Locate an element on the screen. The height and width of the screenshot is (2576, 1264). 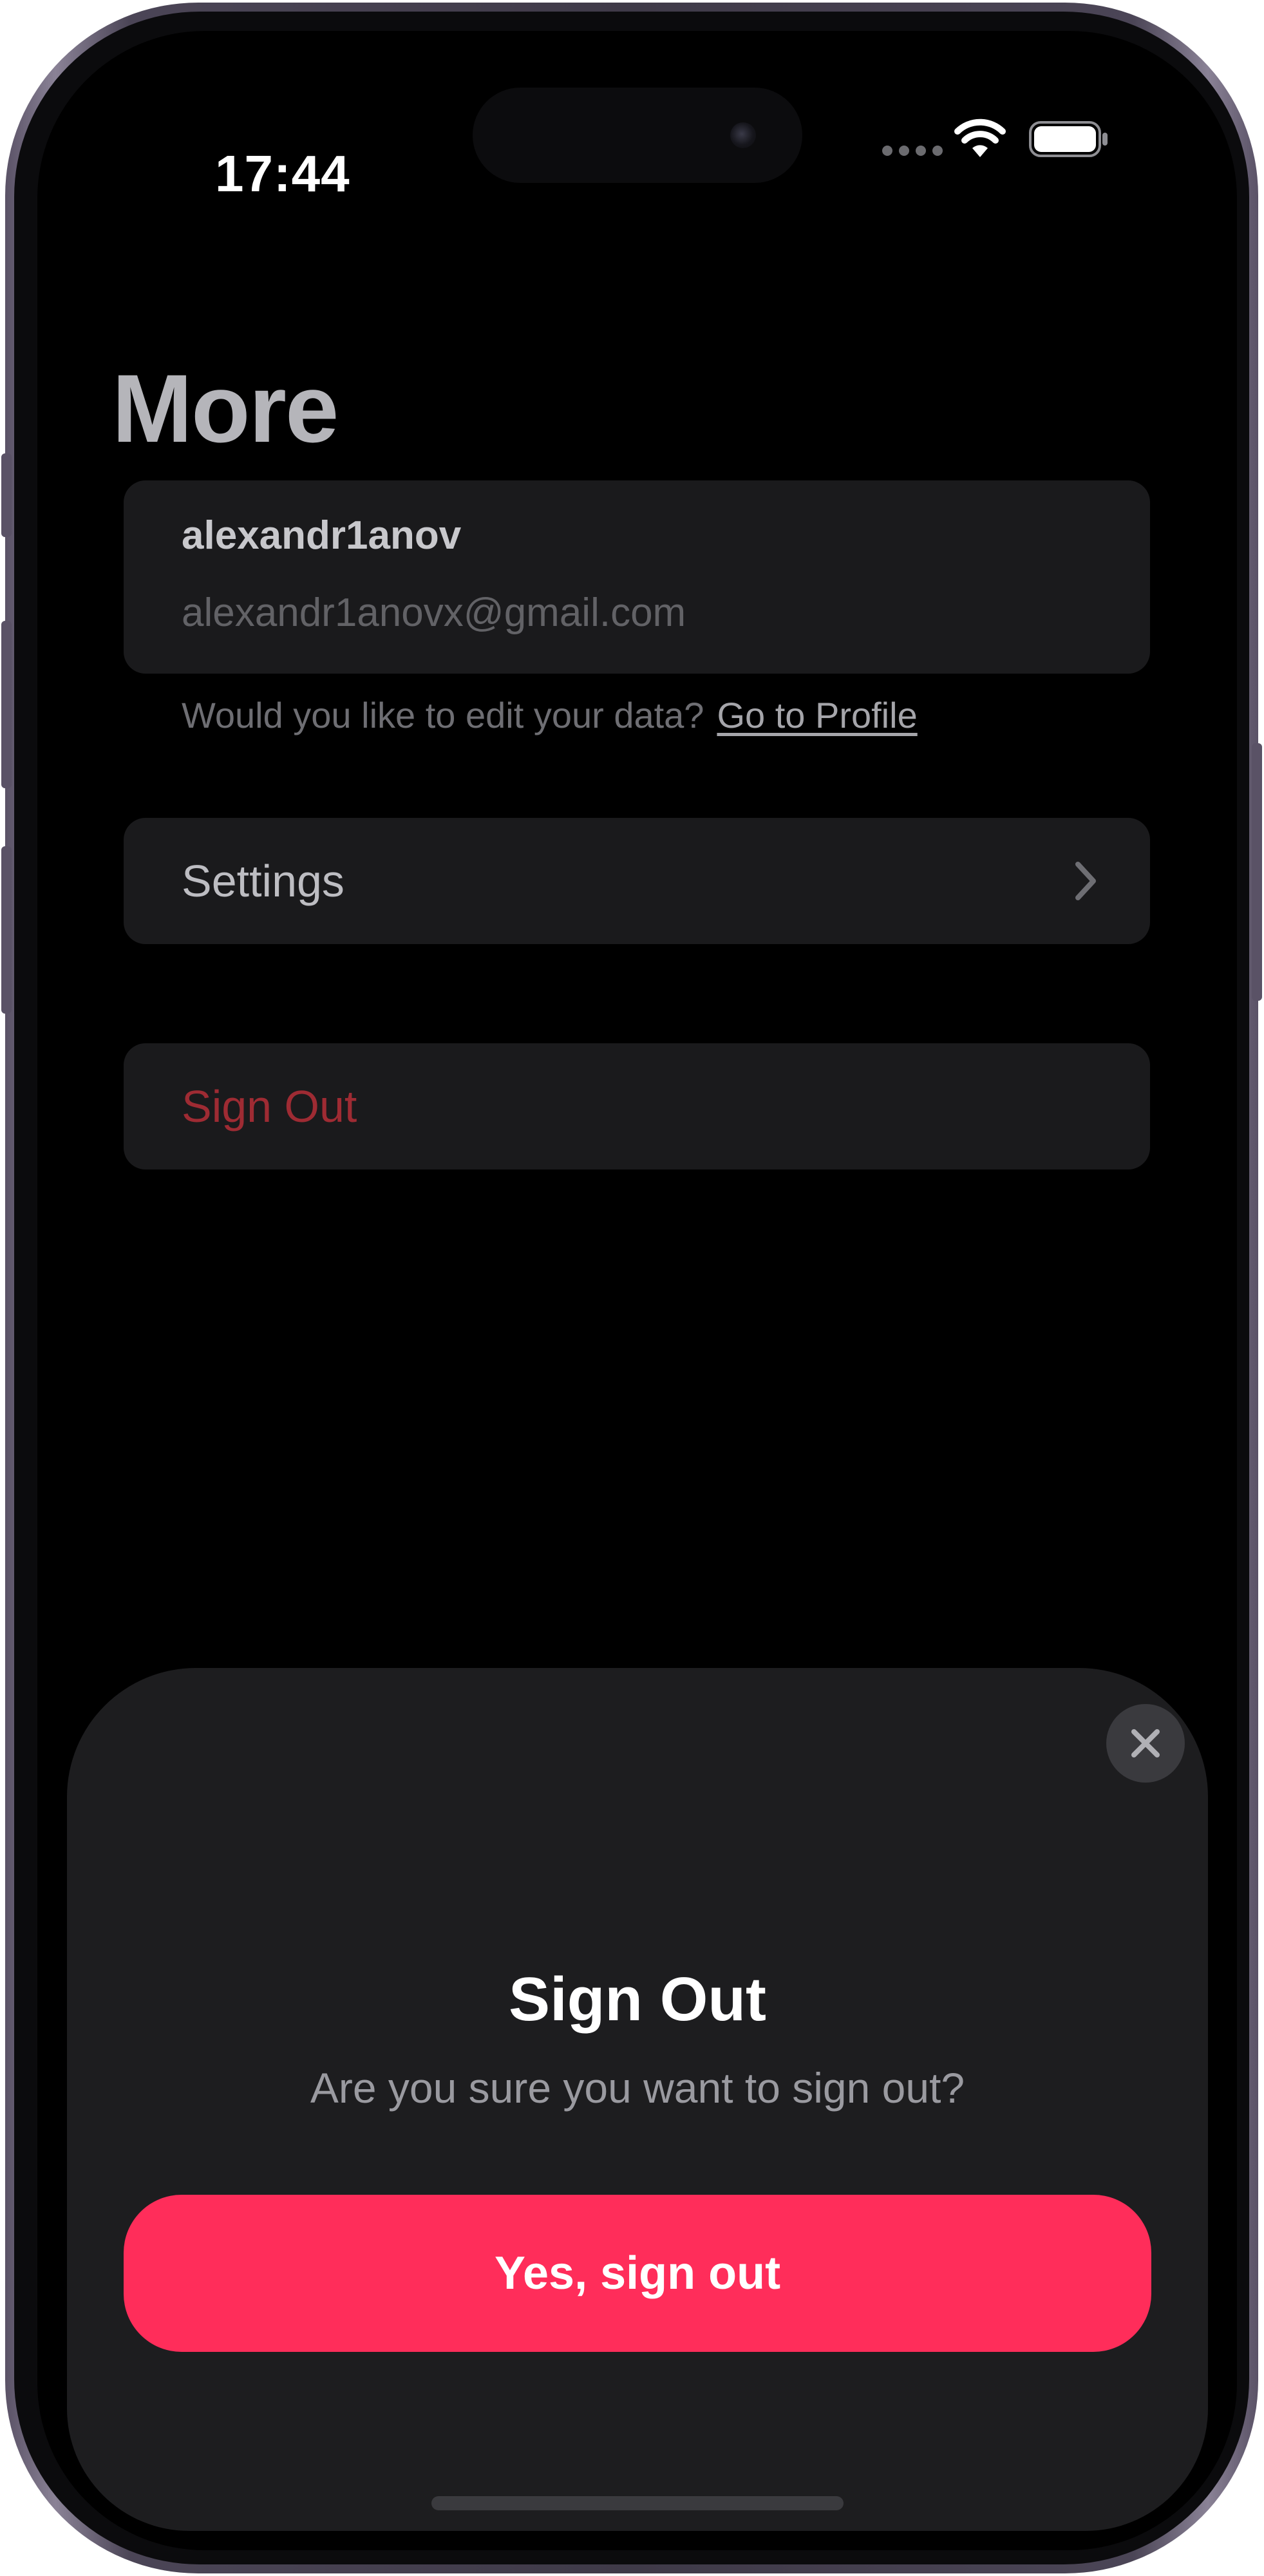
dynamic-island is located at coordinates (637, 135).